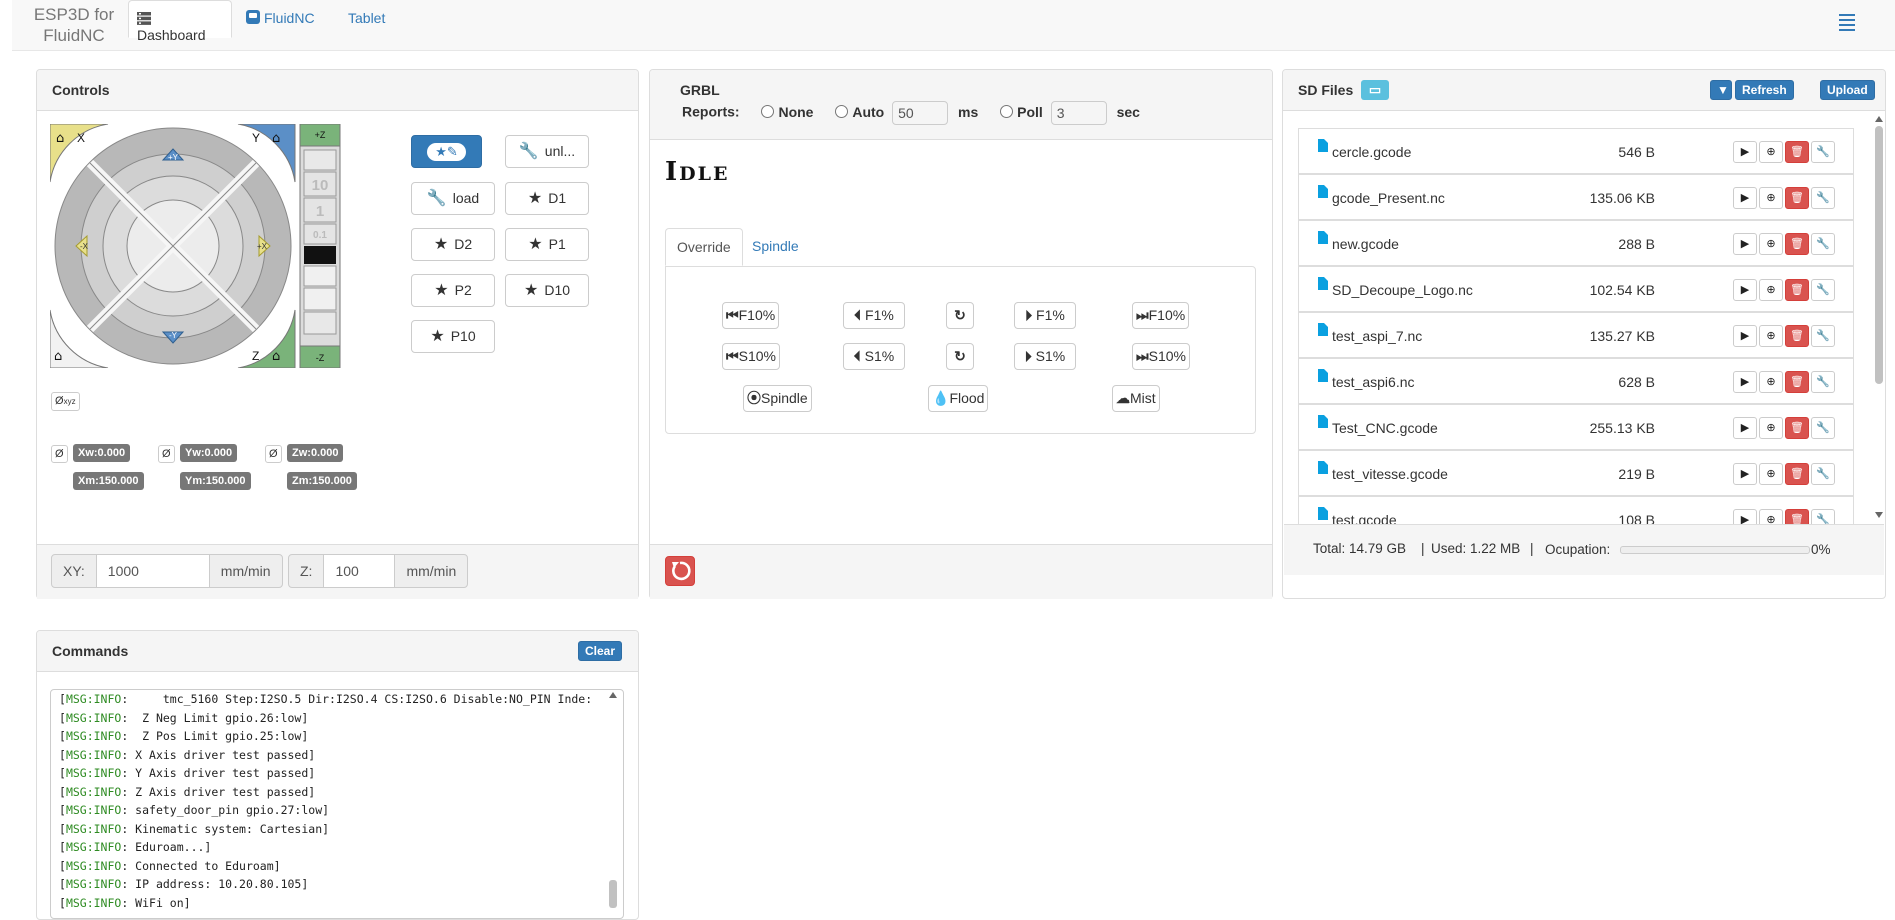 The width and height of the screenshot is (1895, 920). I want to click on zero-y-button: Ø, so click(166, 454).